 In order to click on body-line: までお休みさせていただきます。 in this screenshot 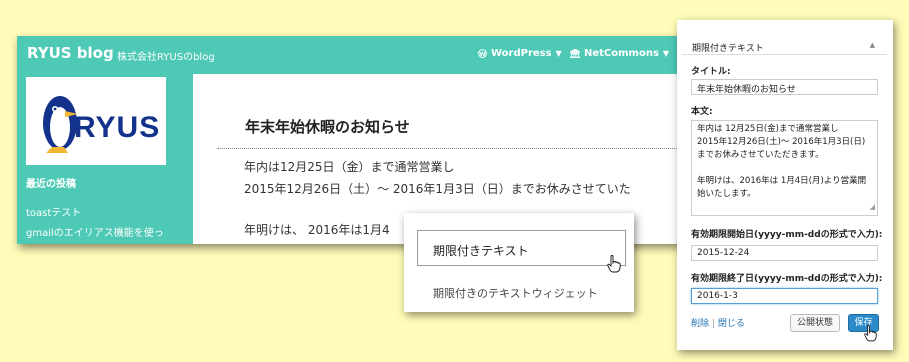, I will do `click(760, 155)`.